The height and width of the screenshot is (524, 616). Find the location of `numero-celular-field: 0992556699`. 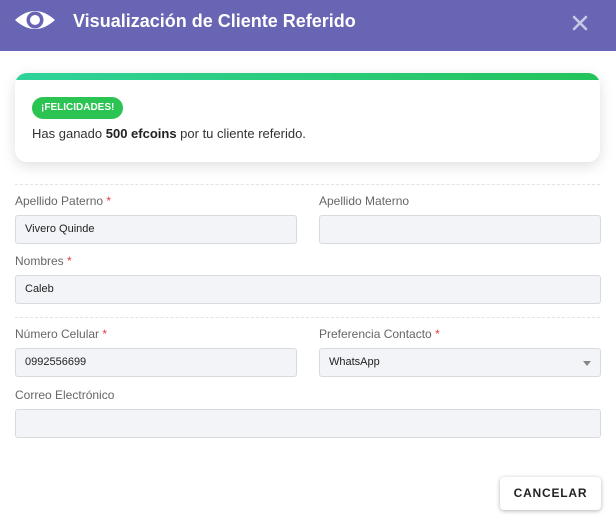

numero-celular-field: 0992556699 is located at coordinates (156, 362).